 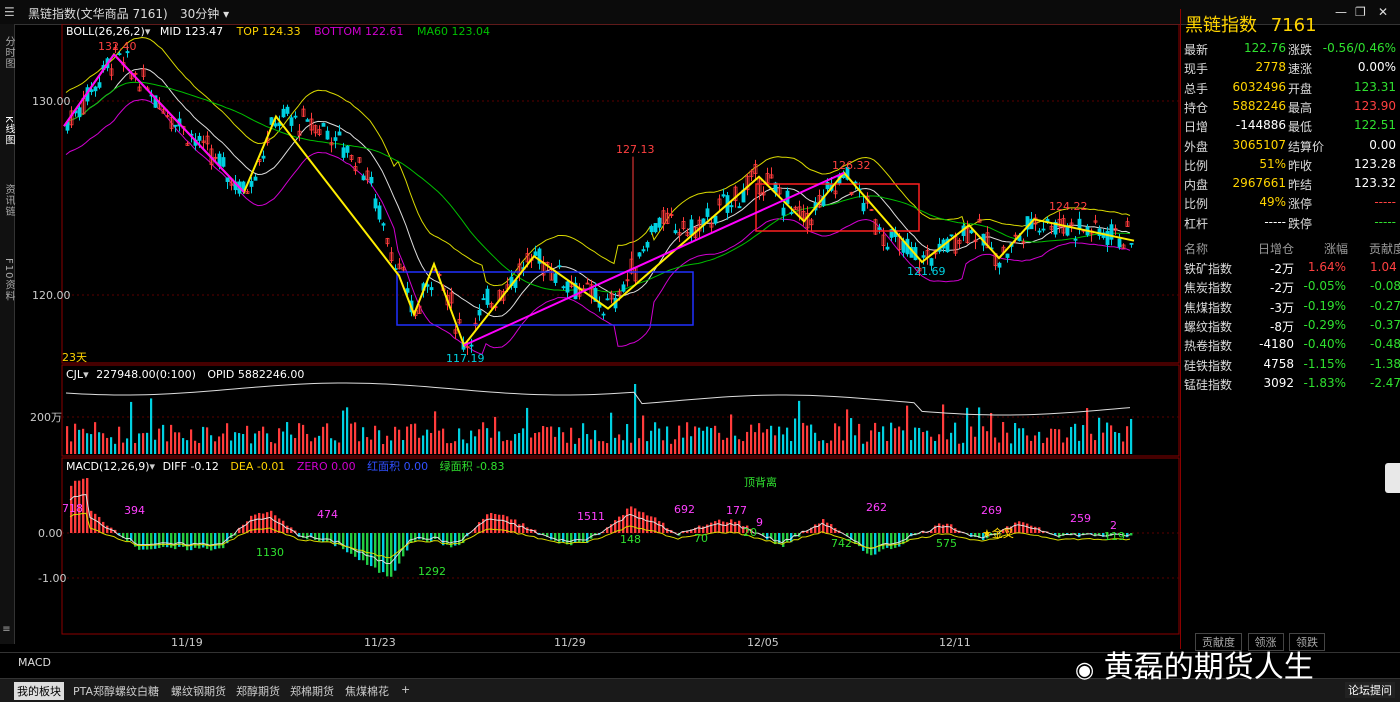 I want to click on index-row: 硅铁指数4758-1.15%-1.38, so click(x=1291, y=366).